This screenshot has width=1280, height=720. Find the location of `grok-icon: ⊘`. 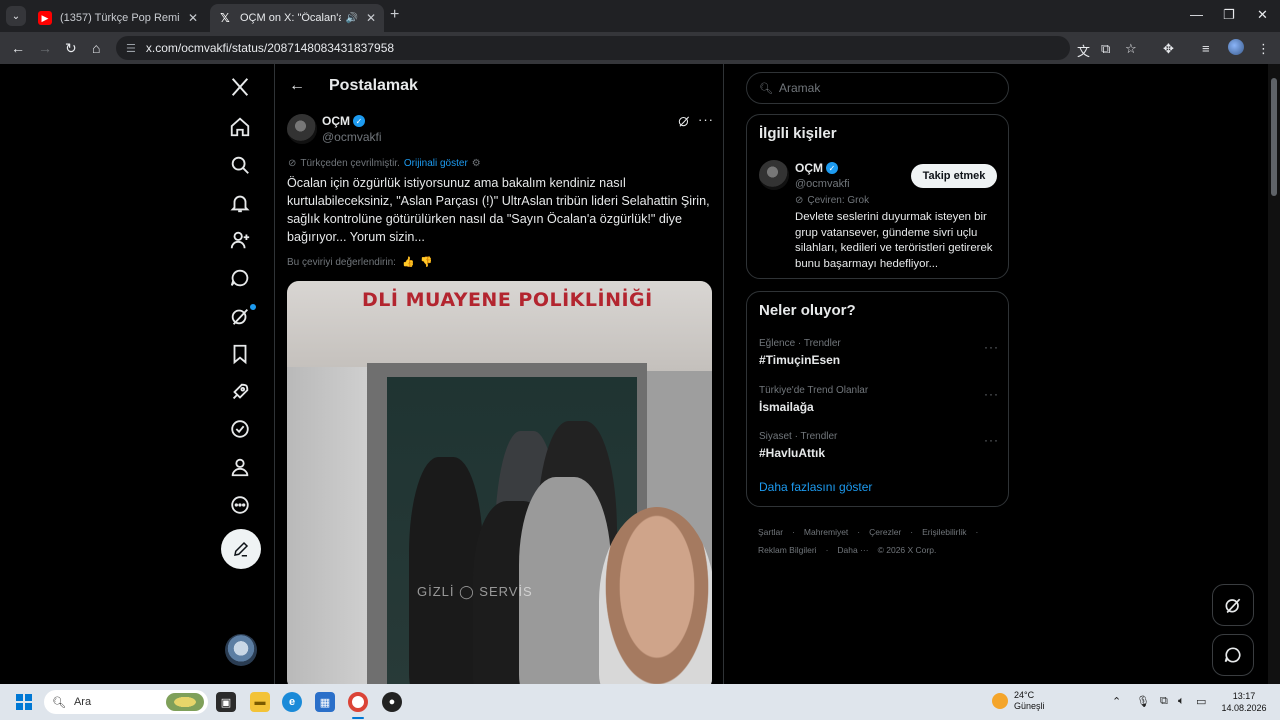

grok-icon: ⊘ is located at coordinates (799, 200).